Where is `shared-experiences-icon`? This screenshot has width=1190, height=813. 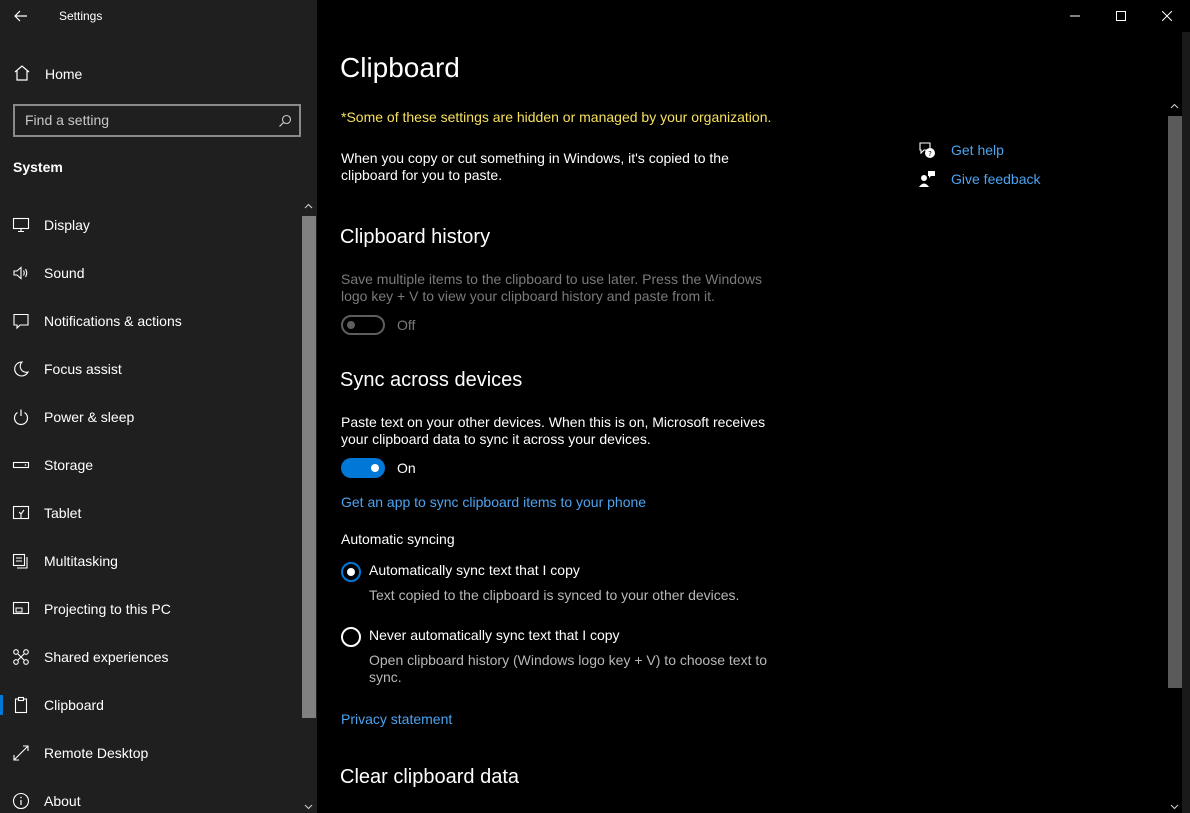 shared-experiences-icon is located at coordinates (21, 657).